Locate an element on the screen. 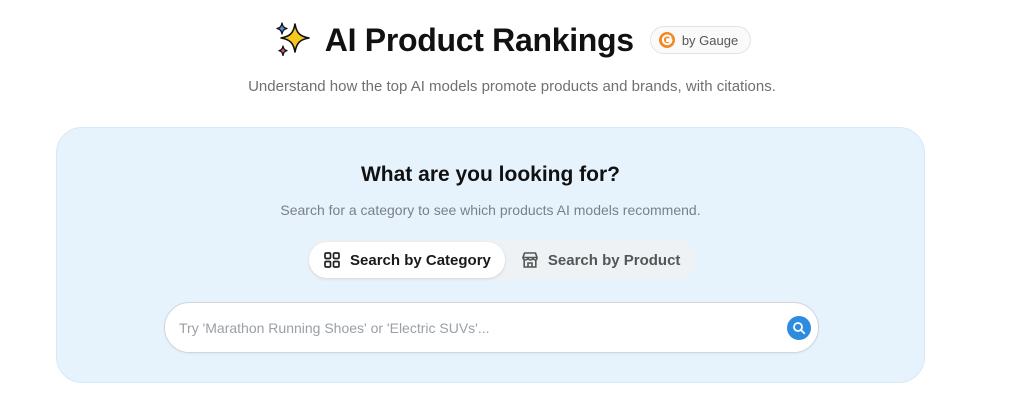  search-input is located at coordinates (474, 327).